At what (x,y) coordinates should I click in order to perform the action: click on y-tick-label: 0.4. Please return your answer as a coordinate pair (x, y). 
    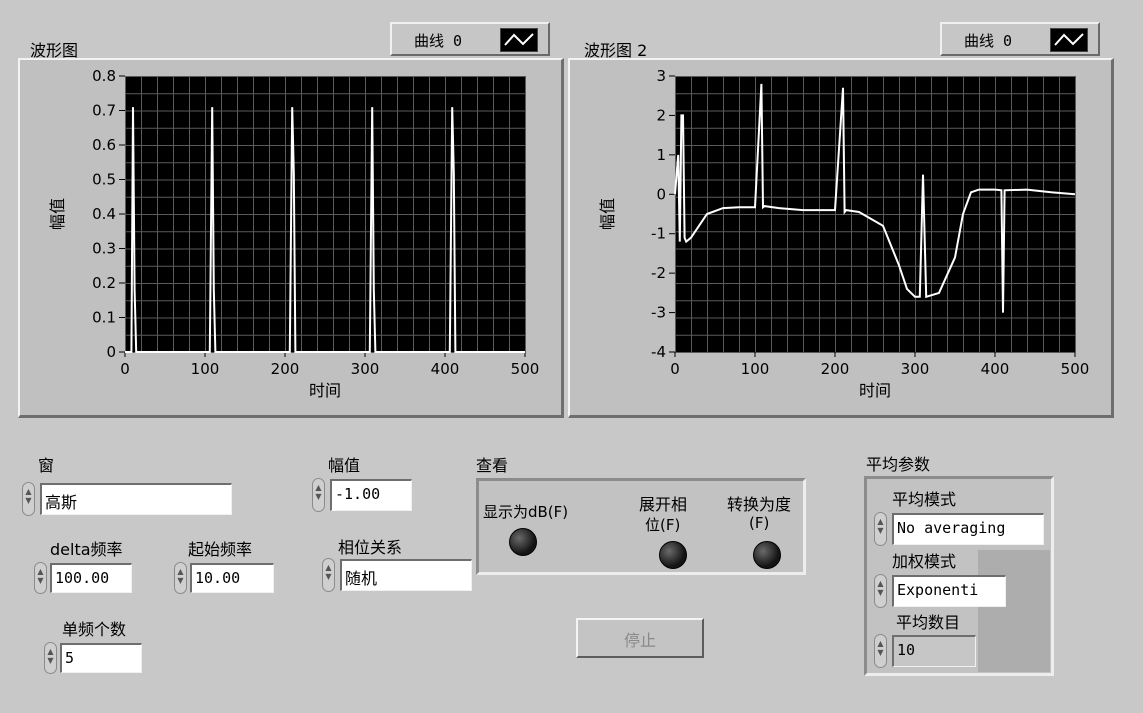
    Looking at the image, I should click on (104, 214).